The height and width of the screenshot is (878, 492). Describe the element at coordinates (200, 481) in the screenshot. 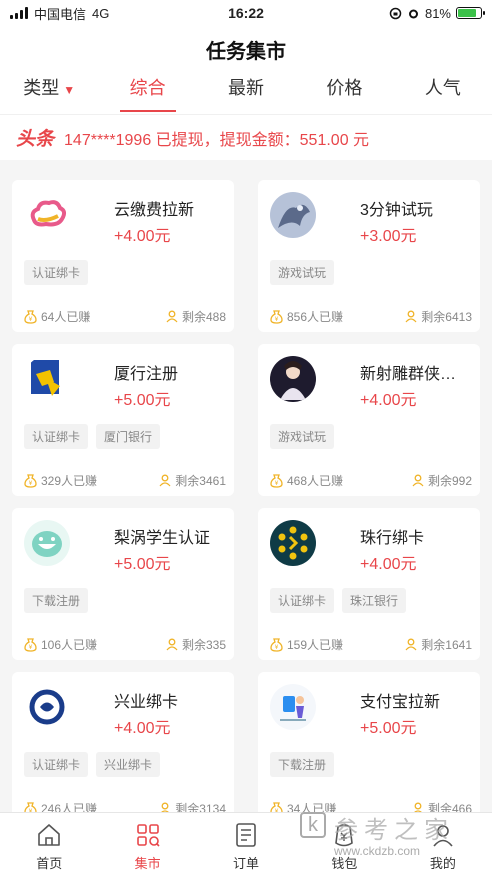

I see `remaining-text: 剩余3461` at that location.